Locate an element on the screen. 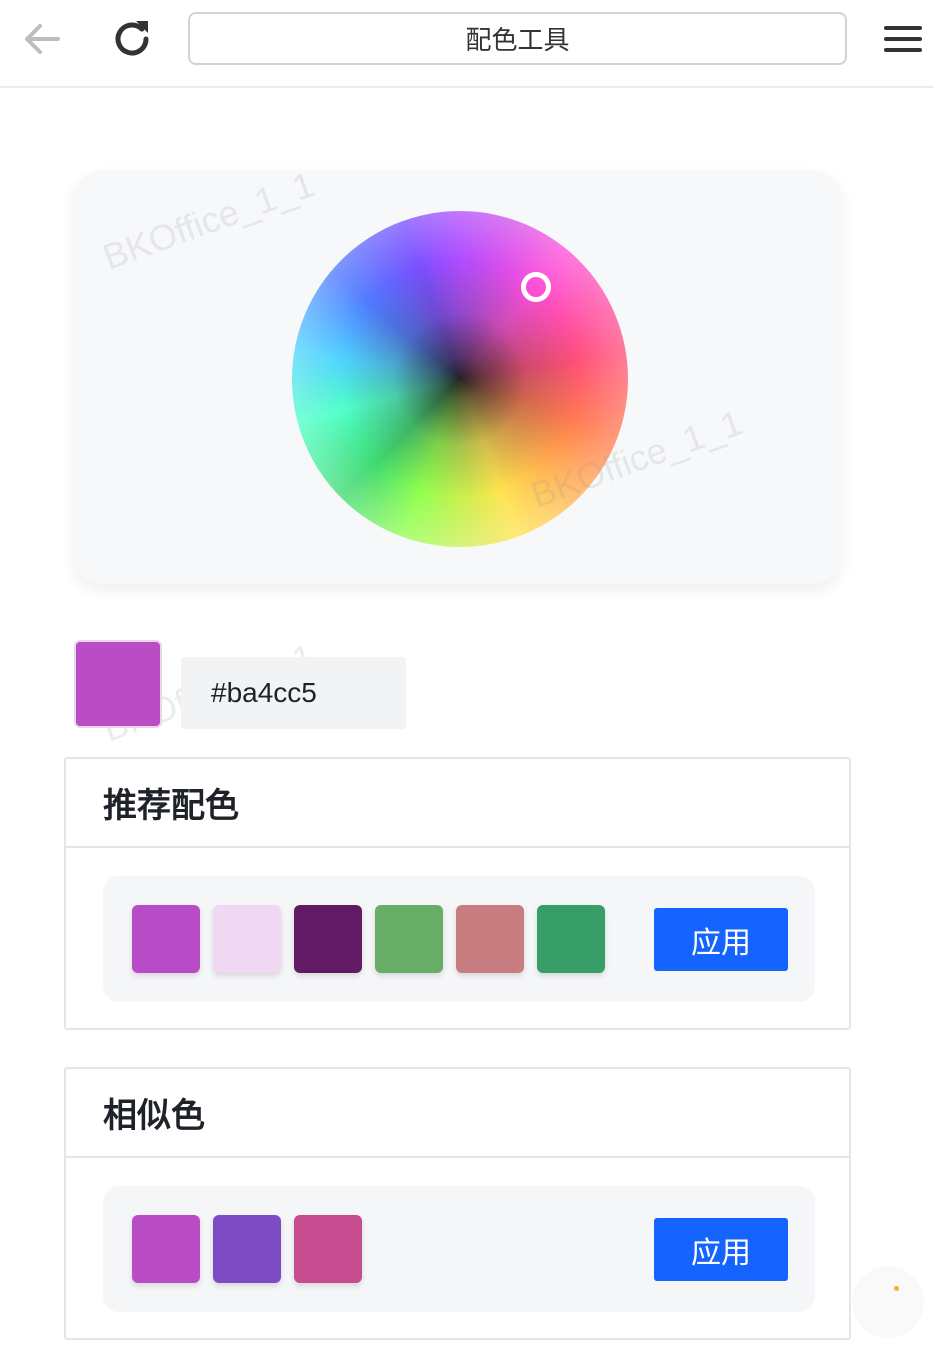  color-wheel-handle is located at coordinates (536, 287).